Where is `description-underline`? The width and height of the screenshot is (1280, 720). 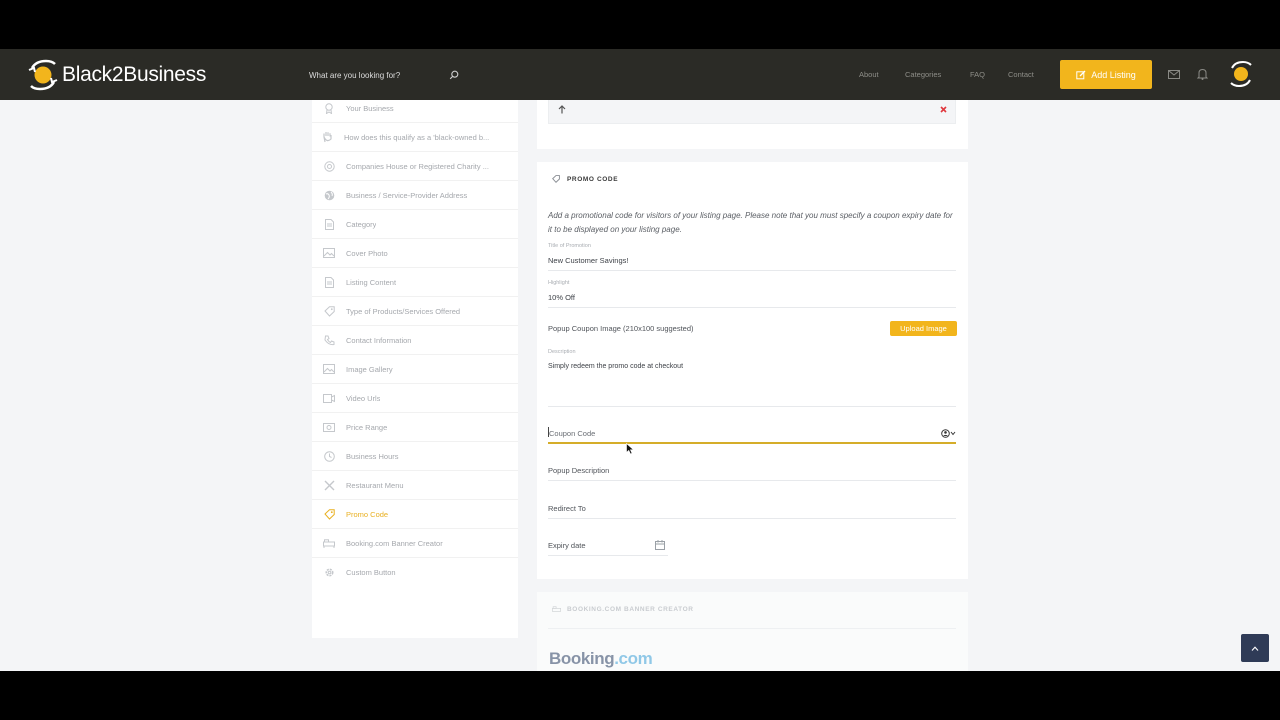
description-underline is located at coordinates (752, 406).